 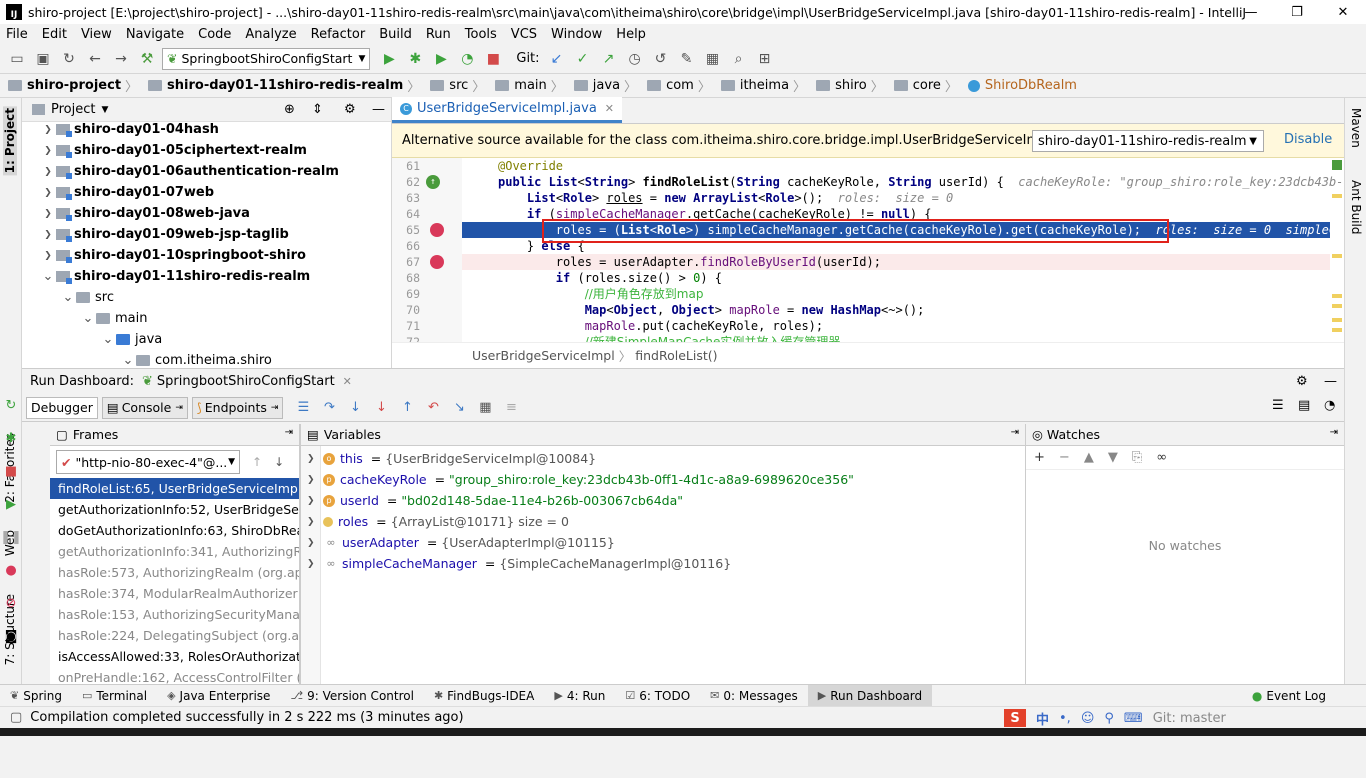 What do you see at coordinates (438, 34) in the screenshot?
I see `menu-item-run: Run` at bounding box center [438, 34].